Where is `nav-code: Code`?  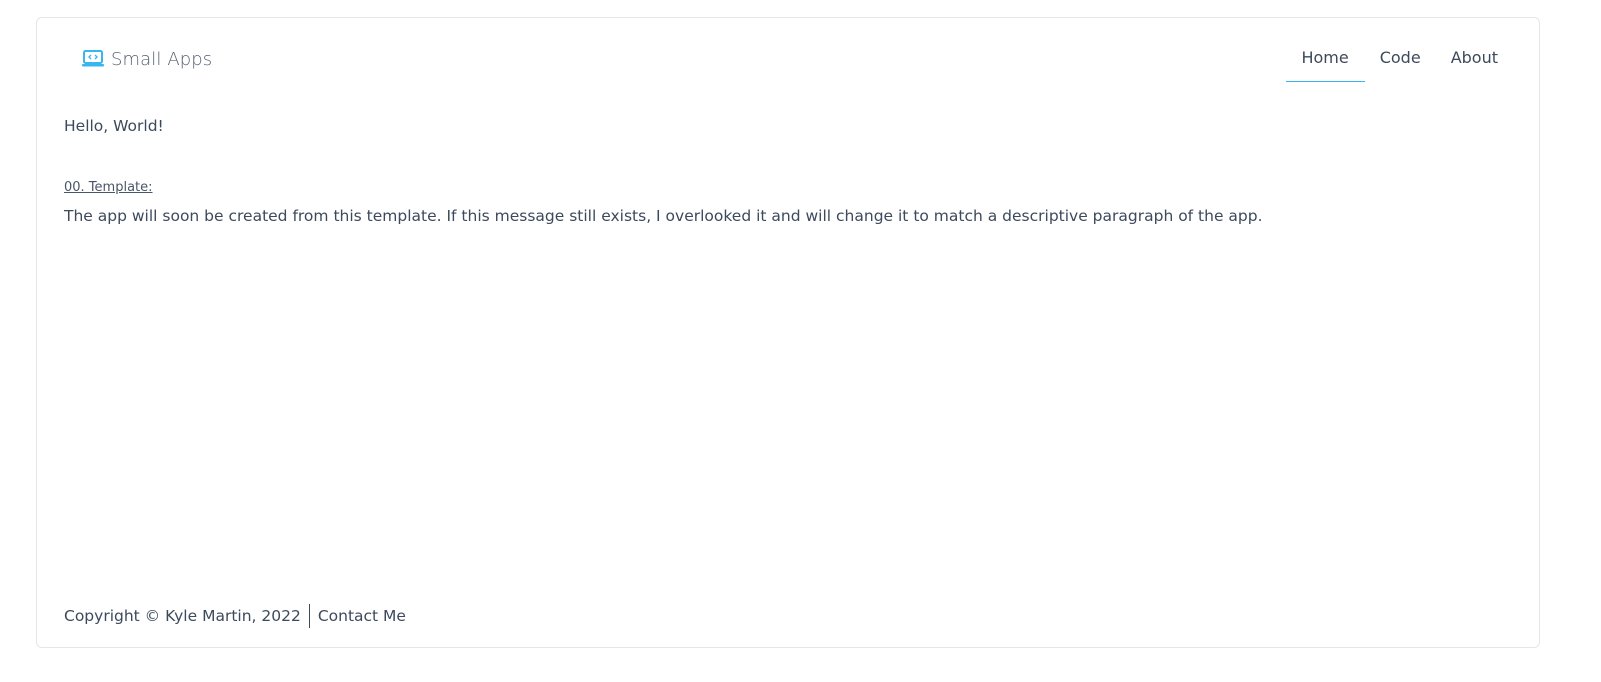
nav-code: Code is located at coordinates (1400, 61).